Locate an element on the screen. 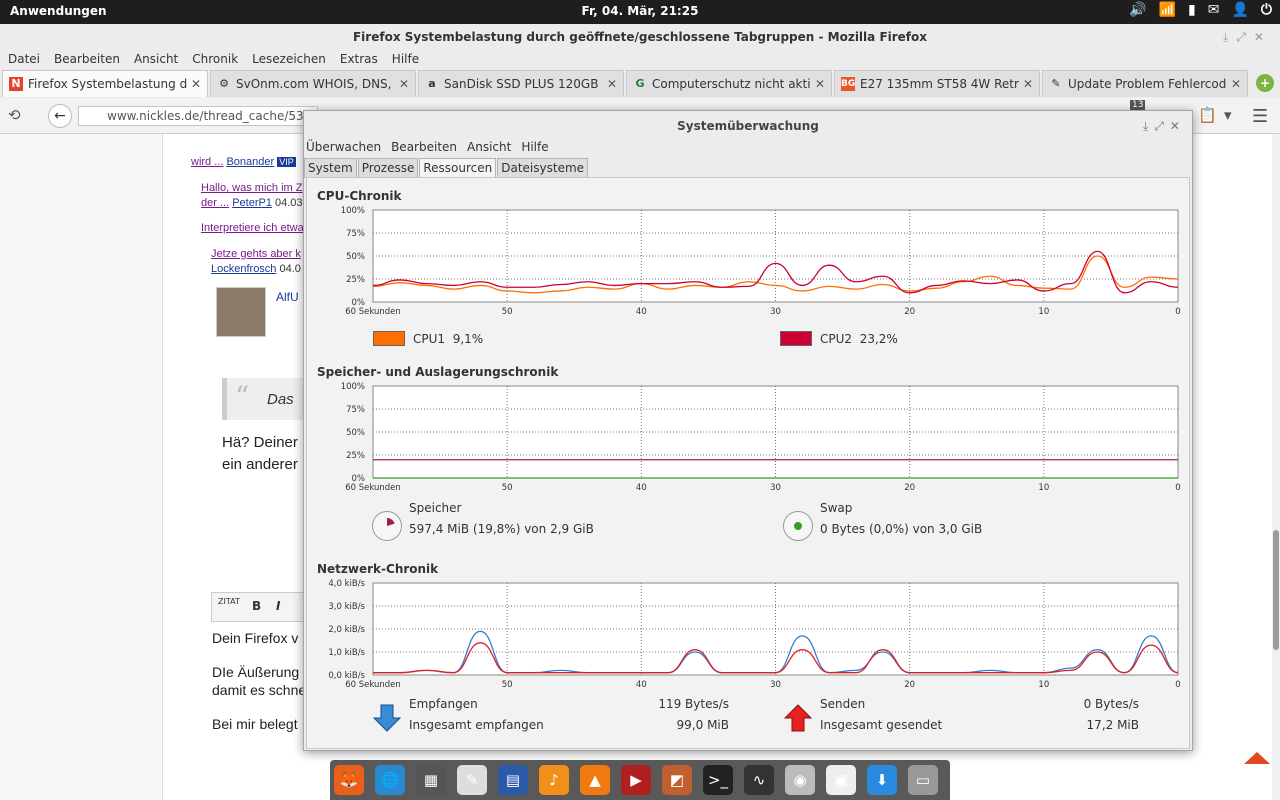 The height and width of the screenshot is (800, 1280). music-icon: ♪ is located at coordinates (554, 780).